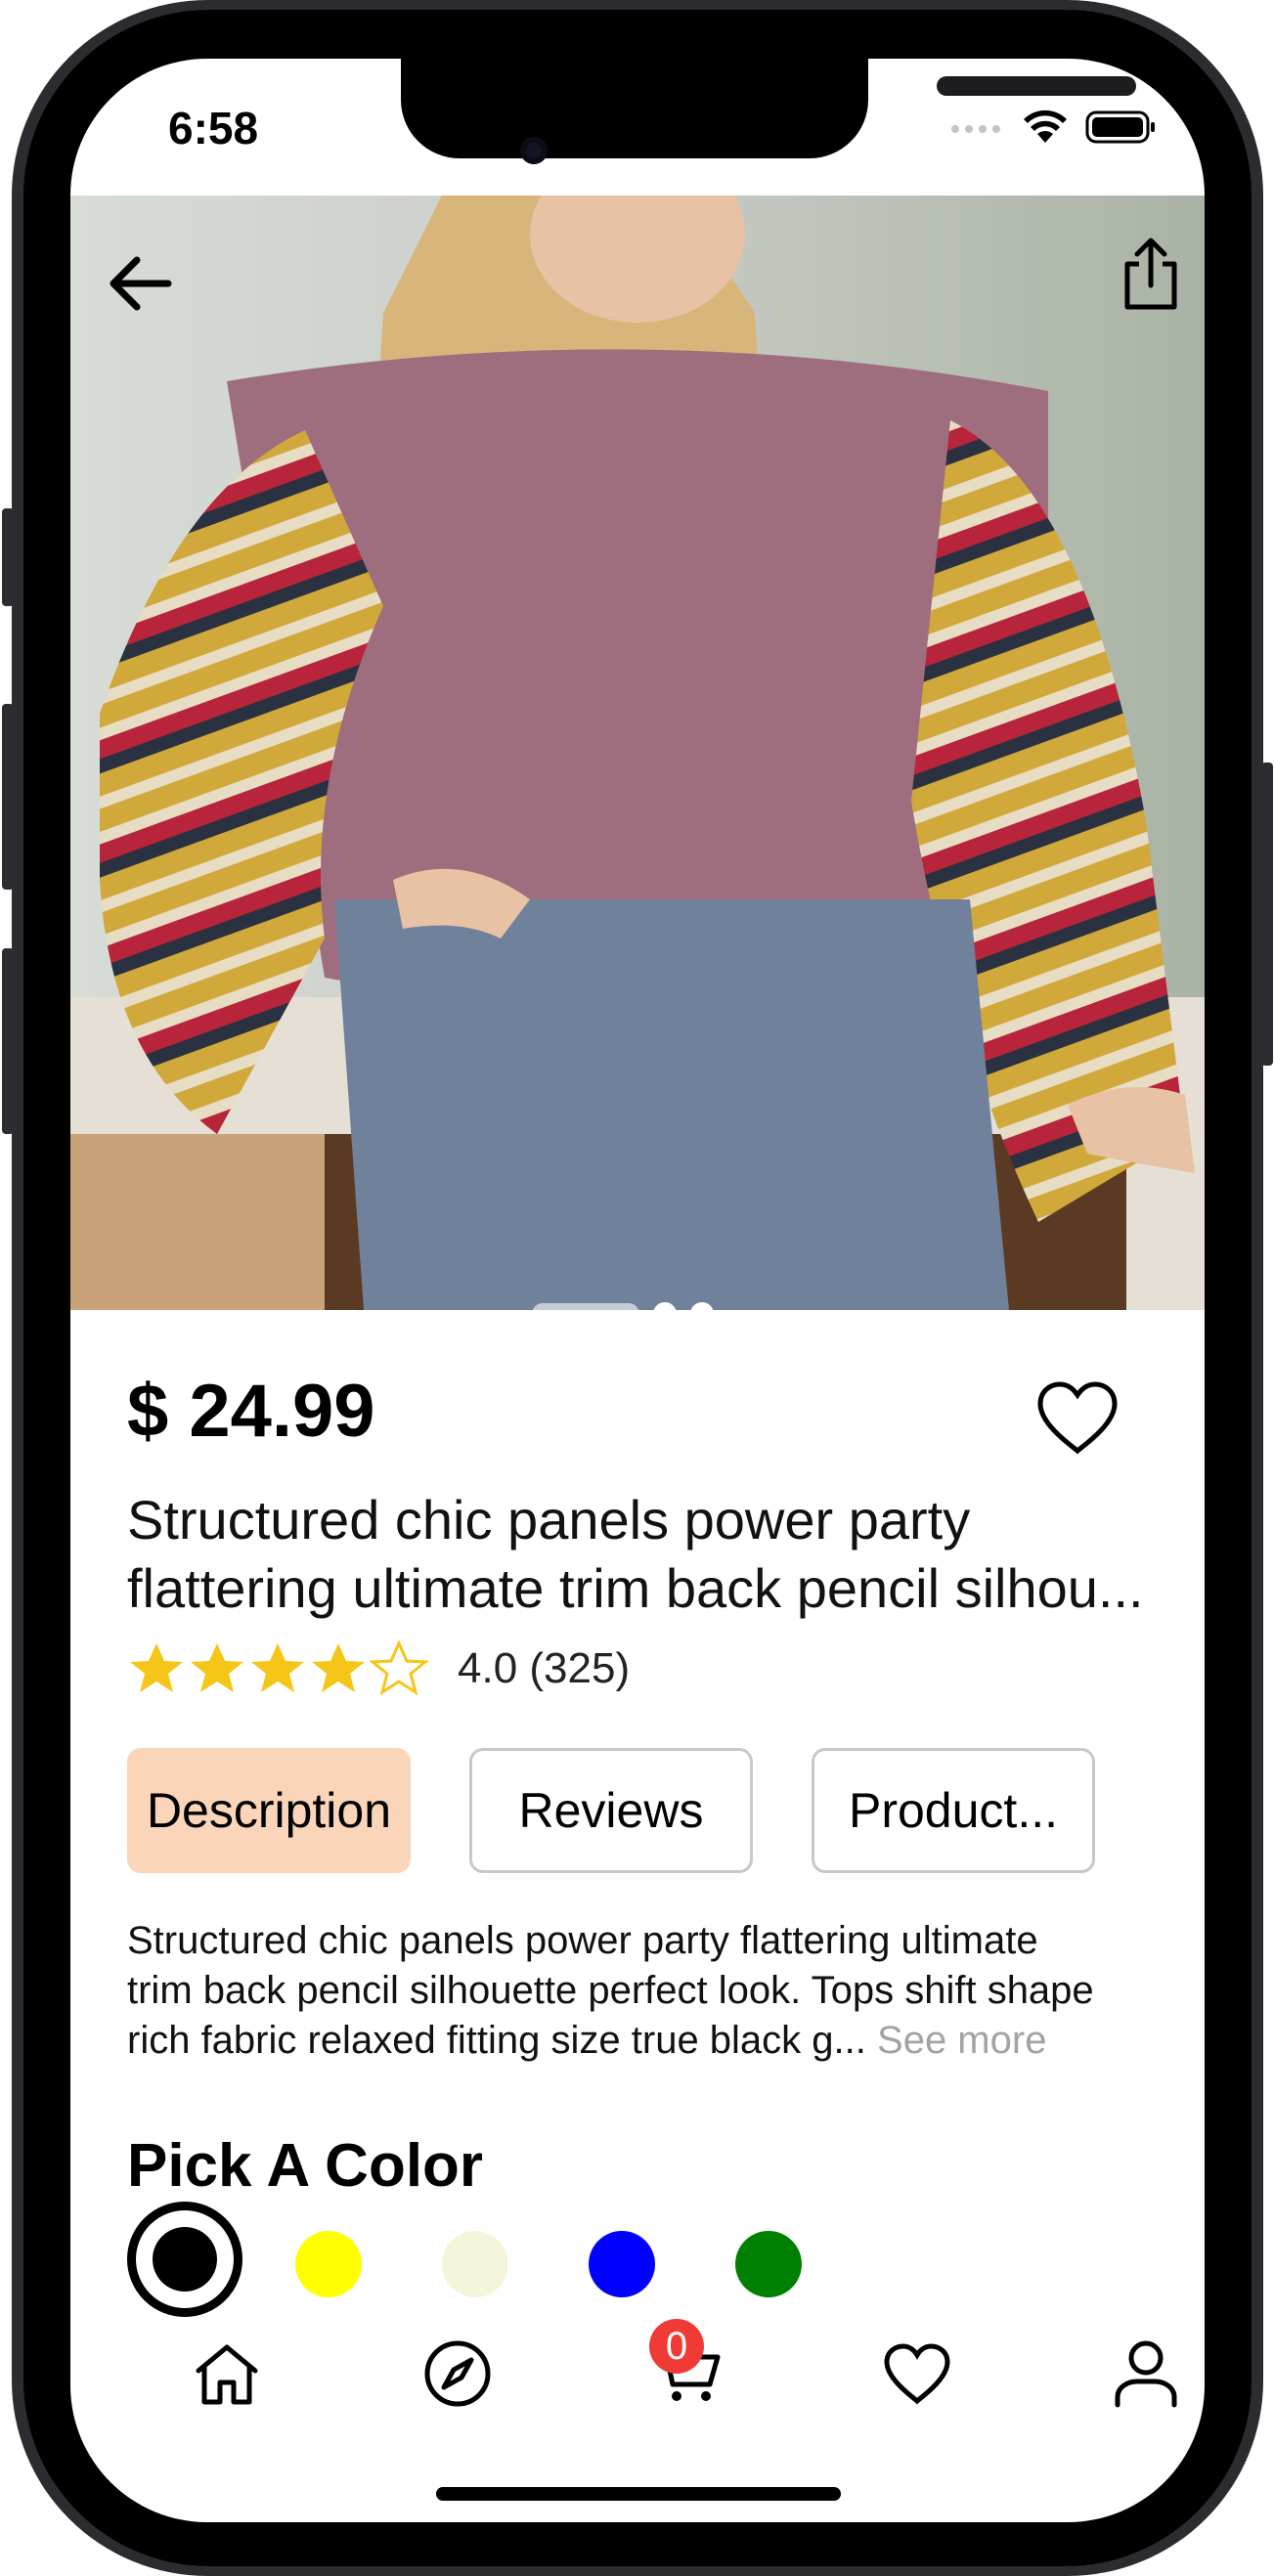  I want to click on home-icon, so click(227, 2374).